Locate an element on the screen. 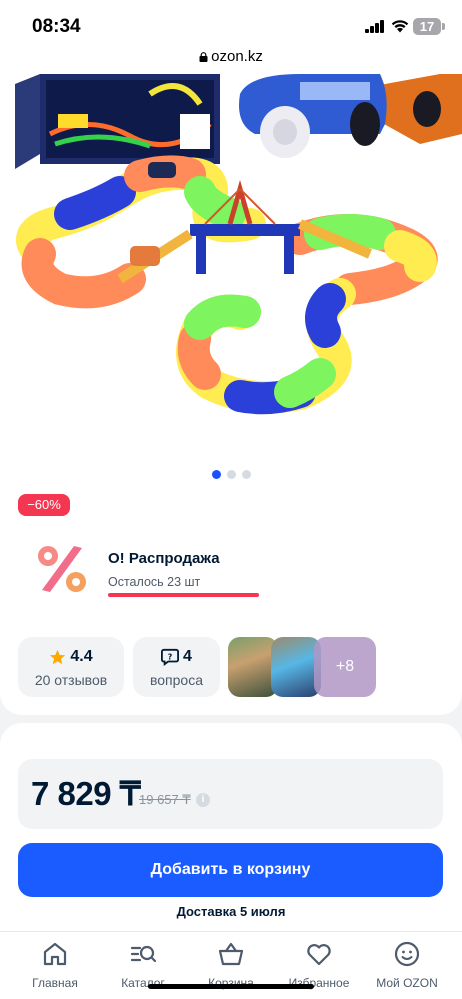  info-icon: i is located at coordinates (203, 800).